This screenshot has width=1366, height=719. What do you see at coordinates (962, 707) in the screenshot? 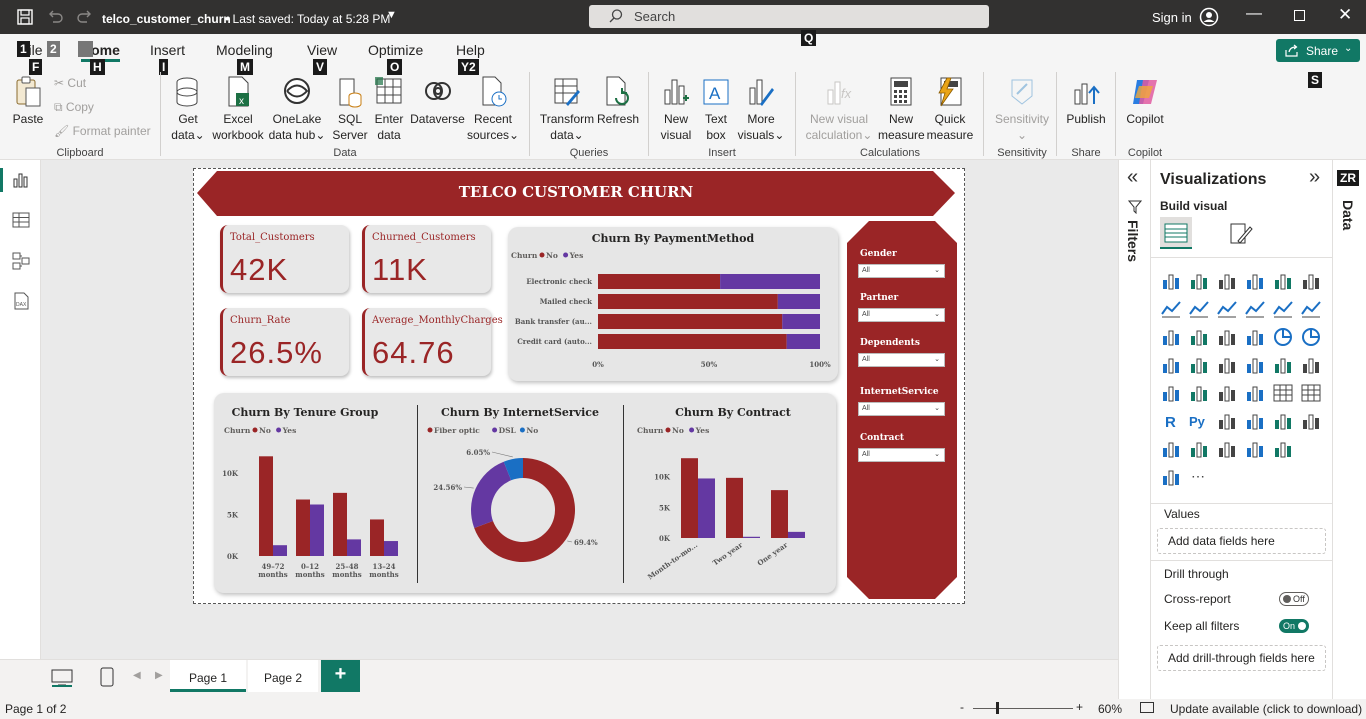
I see `zoom-out-icon: -` at bounding box center [962, 707].